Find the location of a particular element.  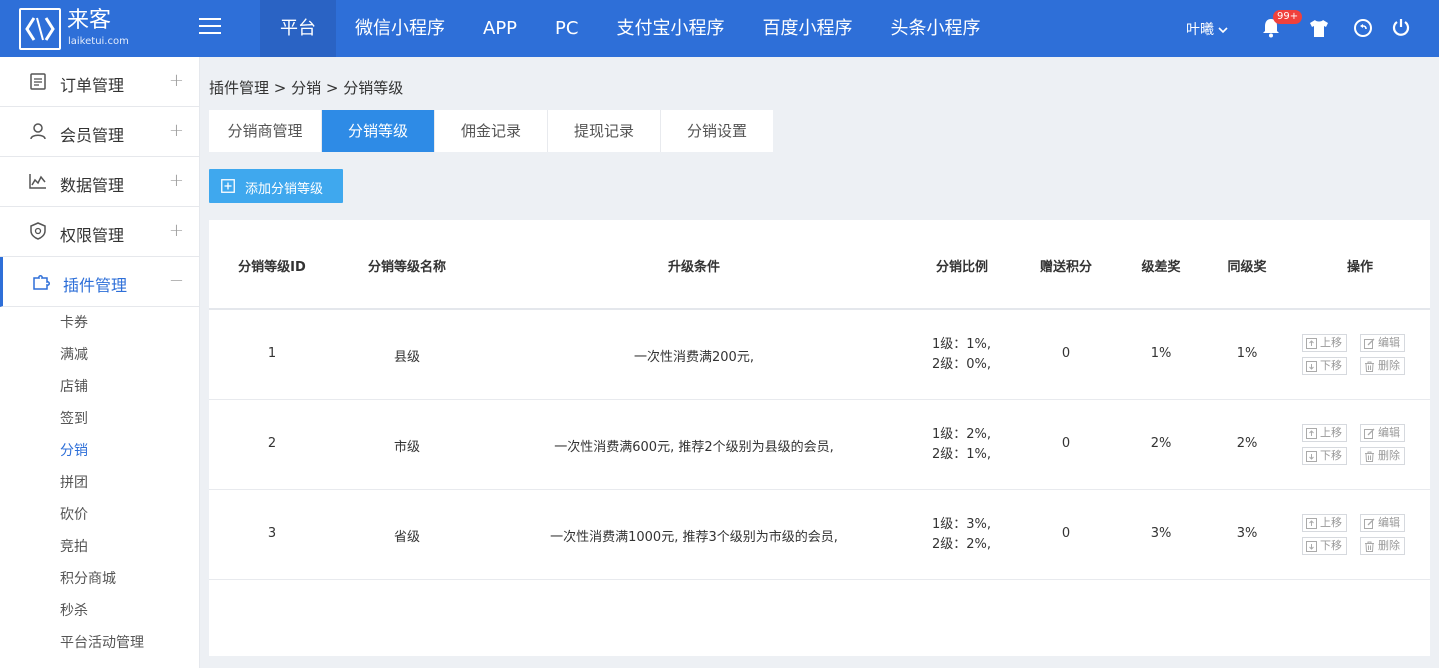

add-button-label: 添加分销等级 is located at coordinates (284, 189).